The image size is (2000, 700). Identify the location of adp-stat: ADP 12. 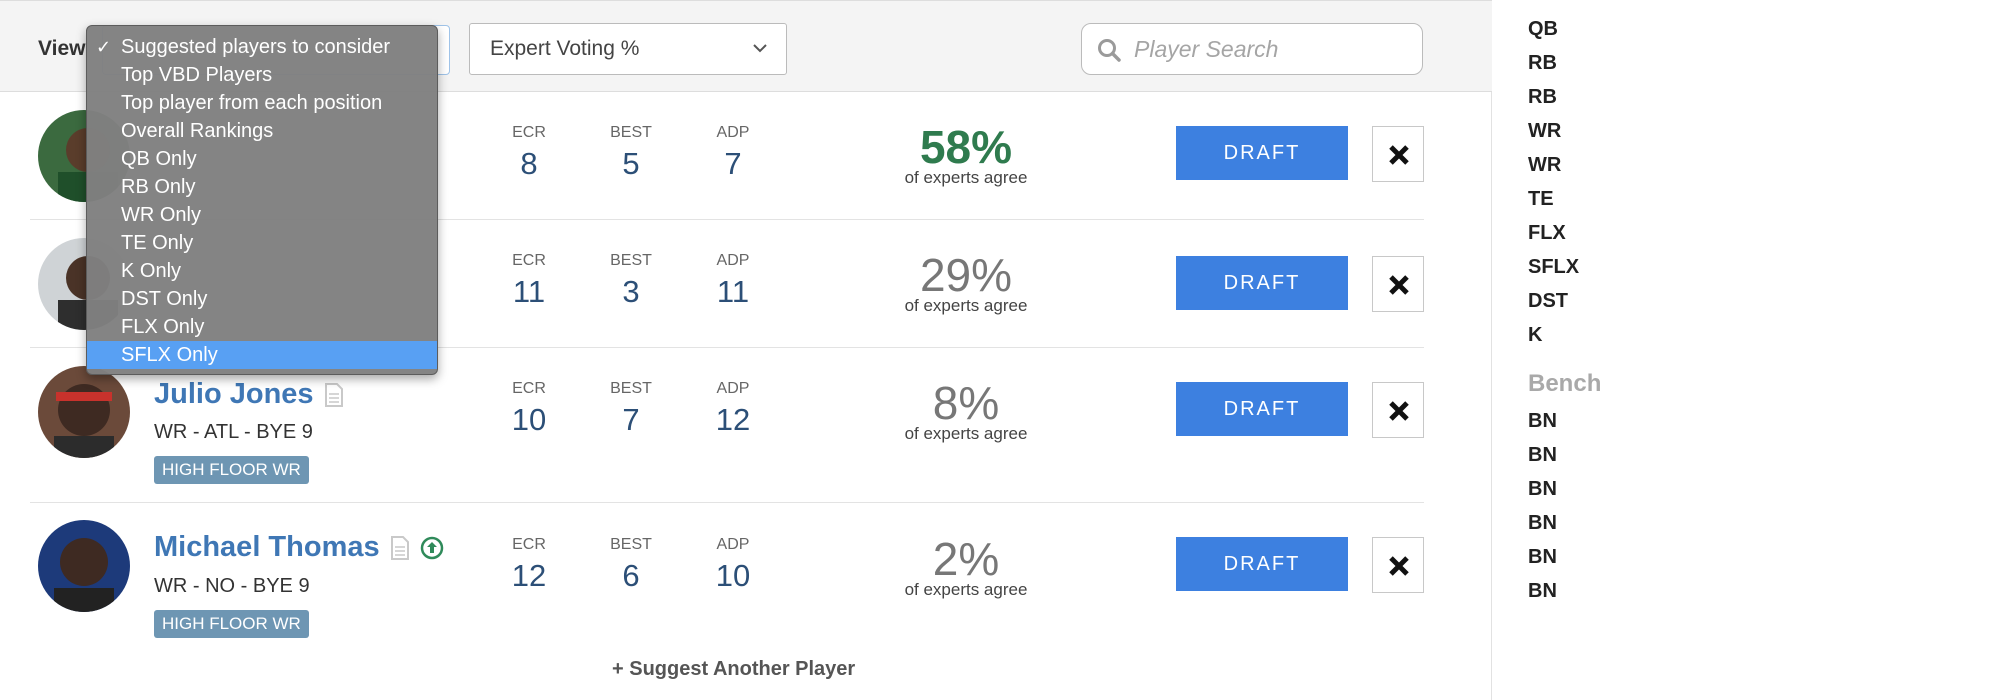
(733, 409).